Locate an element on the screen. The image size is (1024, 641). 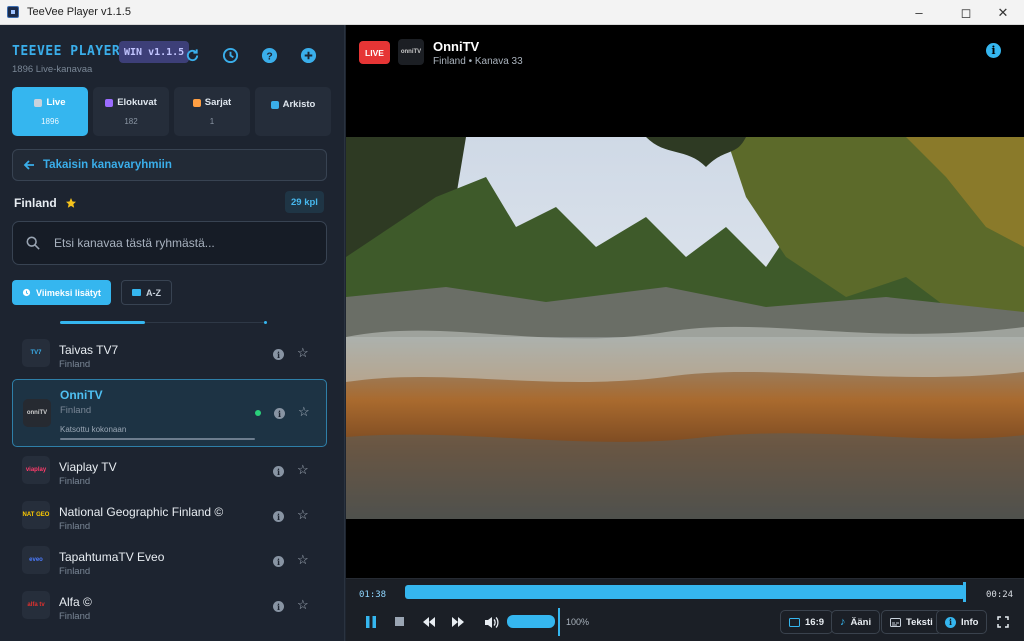
volume-handle is located at coordinates (559, 622).